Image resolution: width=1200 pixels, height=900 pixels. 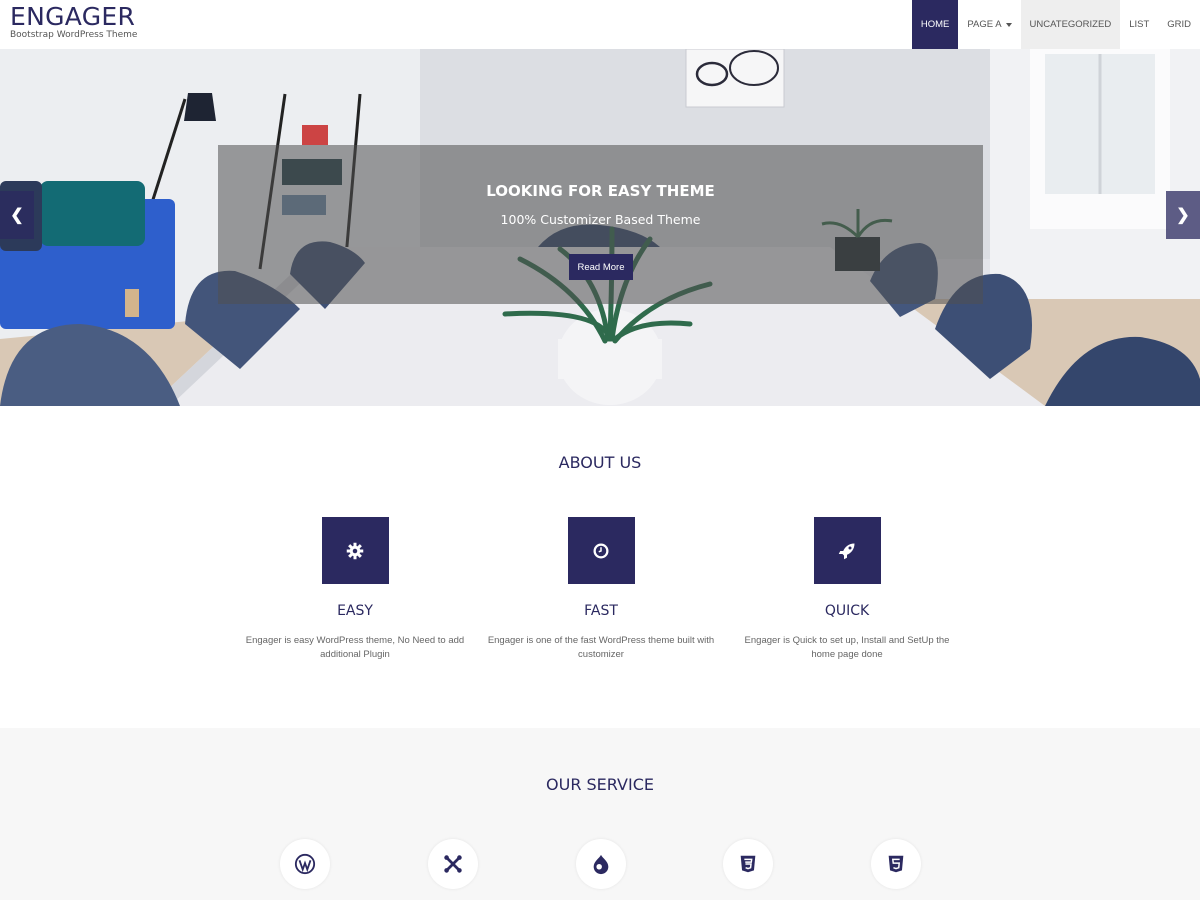 I want to click on chevron-right-icon: ❯, so click(x=1183, y=215).